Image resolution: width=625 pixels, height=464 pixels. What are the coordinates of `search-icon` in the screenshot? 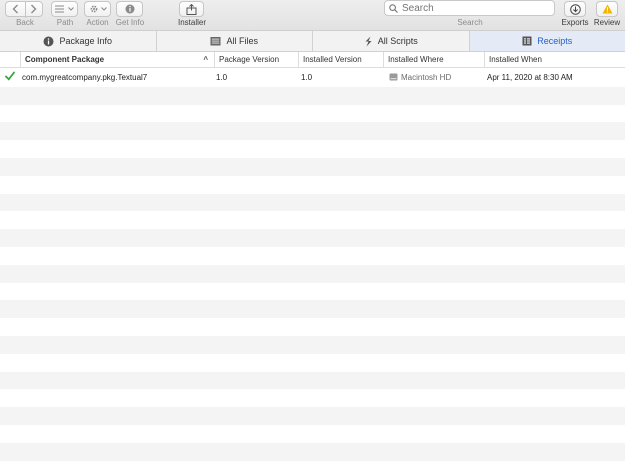 It's located at (393, 8).